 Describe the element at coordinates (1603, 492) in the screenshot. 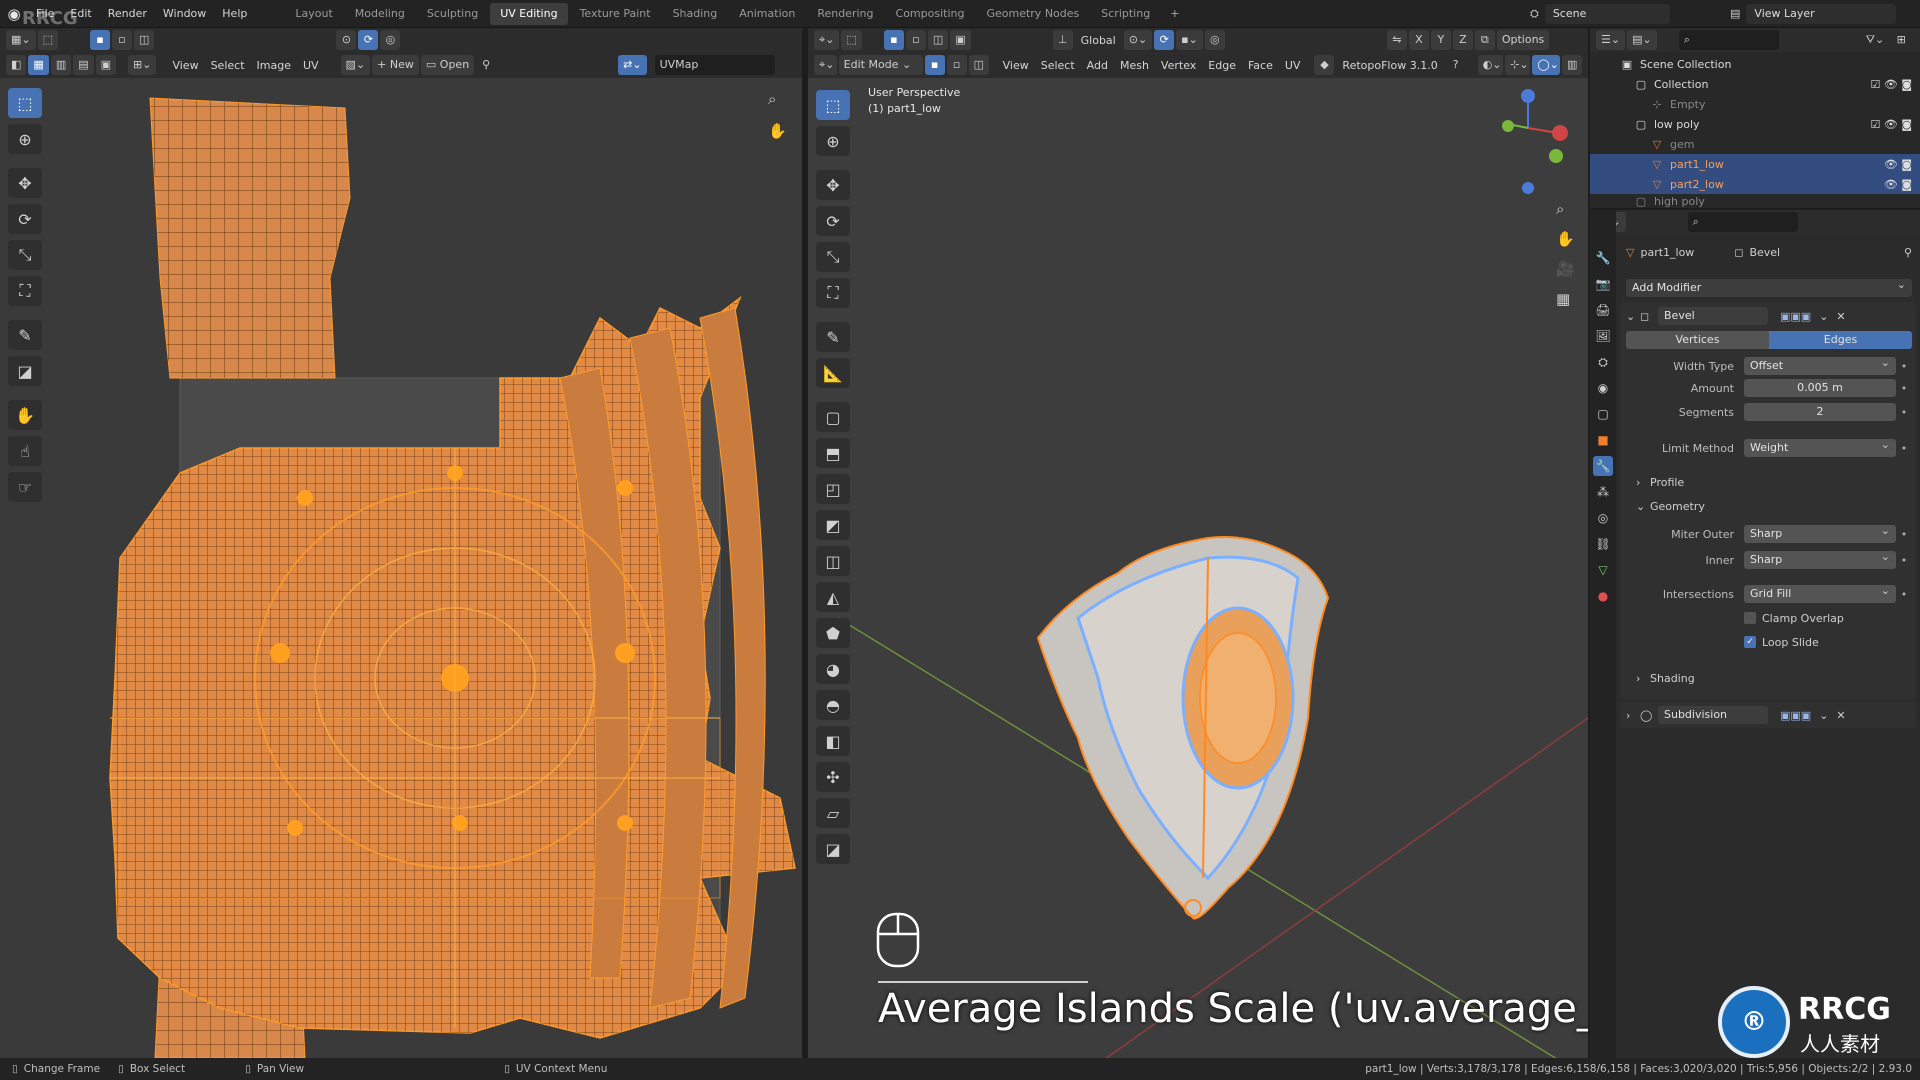

I see `particles-tab-icon: ⁂` at that location.